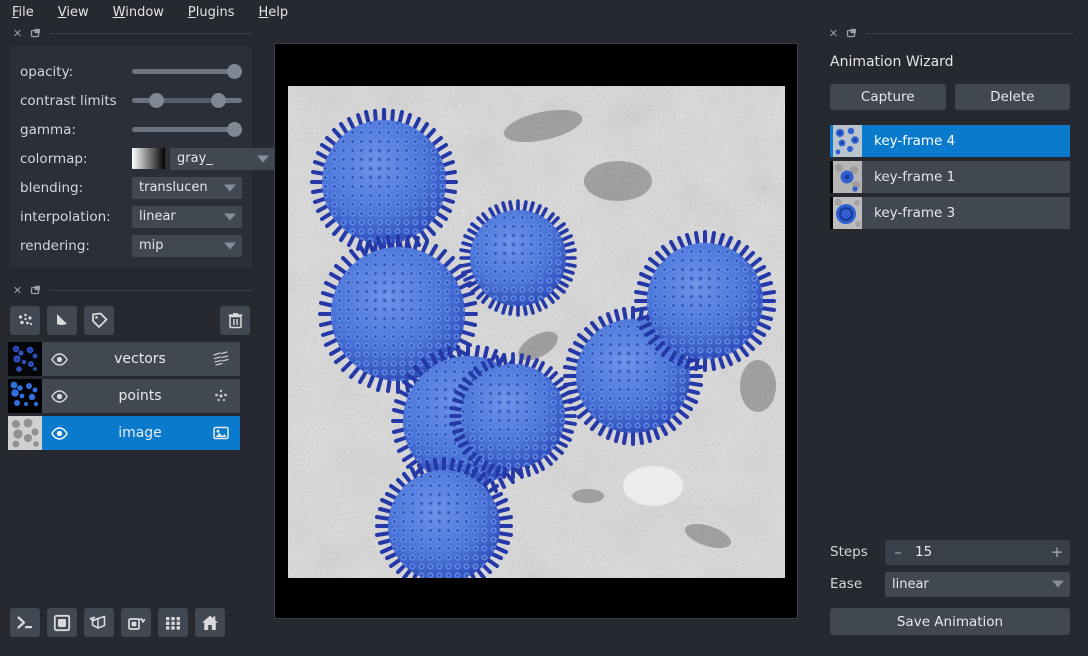  What do you see at coordinates (151, 245) in the screenshot?
I see `rendering-value: mip` at bounding box center [151, 245].